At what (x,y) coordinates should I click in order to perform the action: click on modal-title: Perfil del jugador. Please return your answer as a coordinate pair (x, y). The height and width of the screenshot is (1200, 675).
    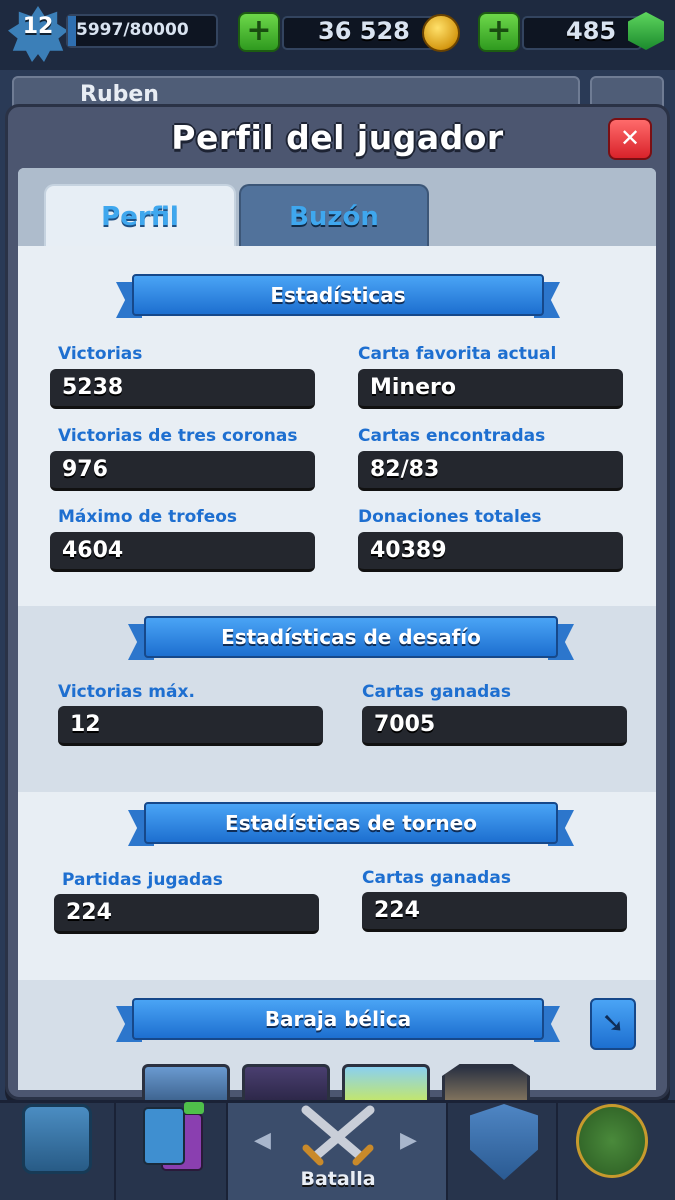
    Looking at the image, I should click on (337, 137).